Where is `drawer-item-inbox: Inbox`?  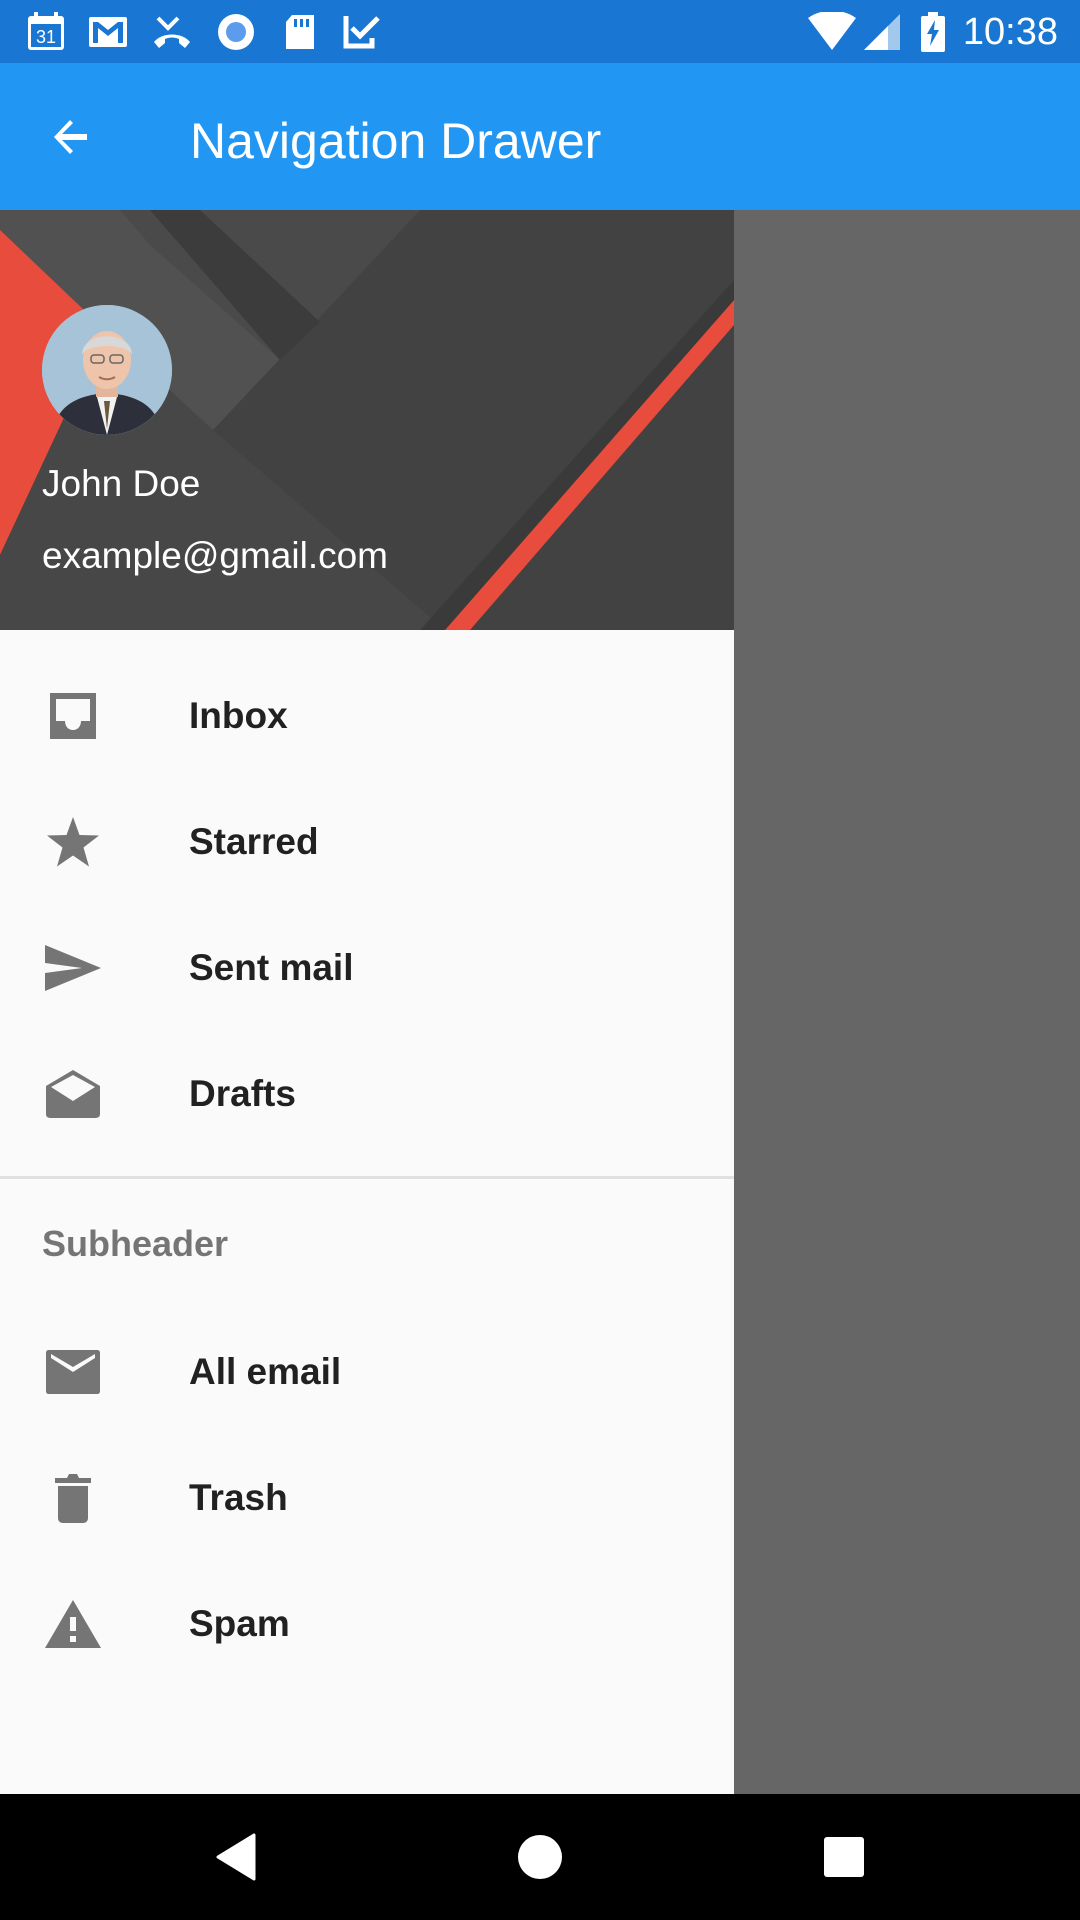 drawer-item-inbox: Inbox is located at coordinates (367, 716).